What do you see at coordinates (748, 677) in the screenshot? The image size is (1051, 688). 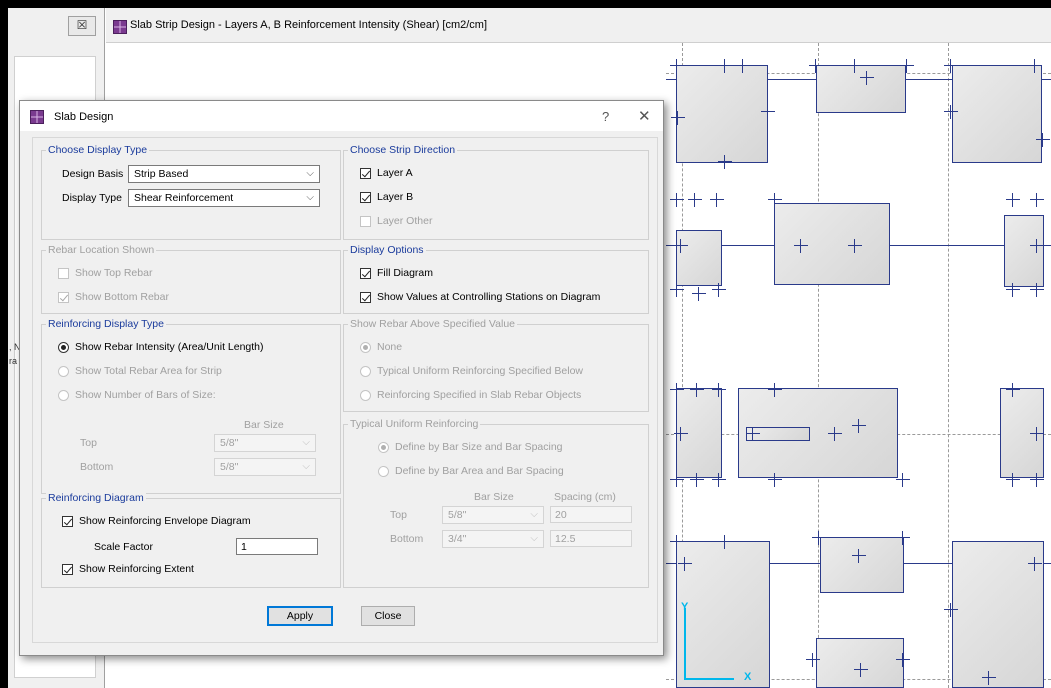 I see `x-axis-label: X` at bounding box center [748, 677].